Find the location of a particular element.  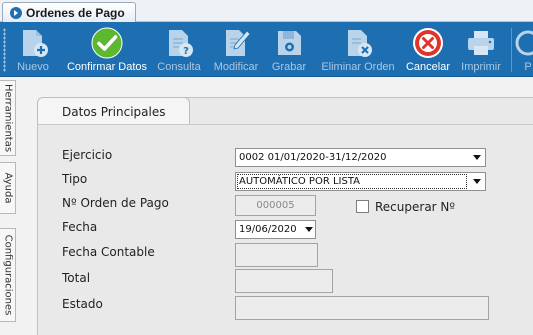

modificar-button: Modificar is located at coordinates (236, 49).